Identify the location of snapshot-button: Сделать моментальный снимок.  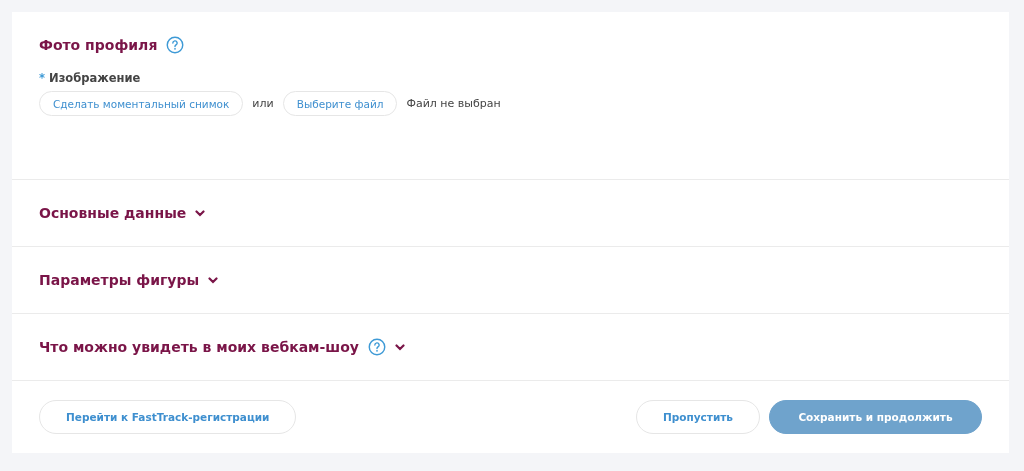
(141, 103).